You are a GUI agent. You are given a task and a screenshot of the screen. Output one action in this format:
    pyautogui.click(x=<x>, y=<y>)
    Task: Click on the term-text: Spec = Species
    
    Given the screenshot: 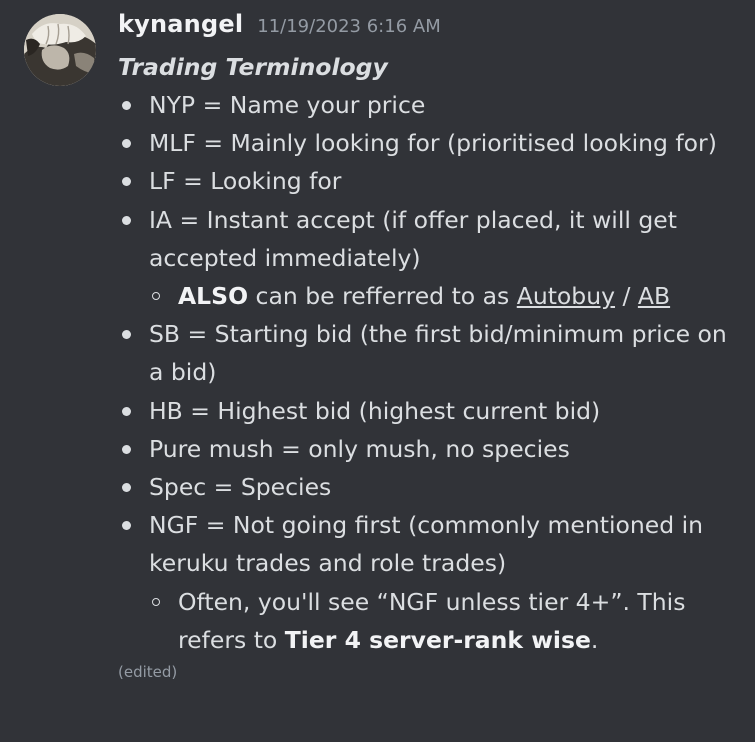 What is the action you would take?
    pyautogui.click(x=240, y=487)
    